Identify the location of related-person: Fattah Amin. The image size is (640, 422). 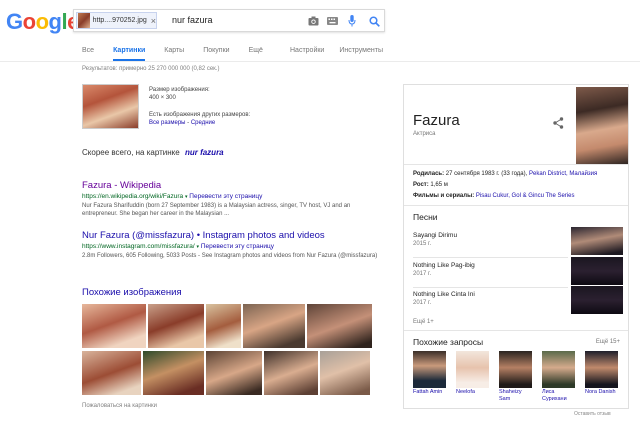
(429, 377).